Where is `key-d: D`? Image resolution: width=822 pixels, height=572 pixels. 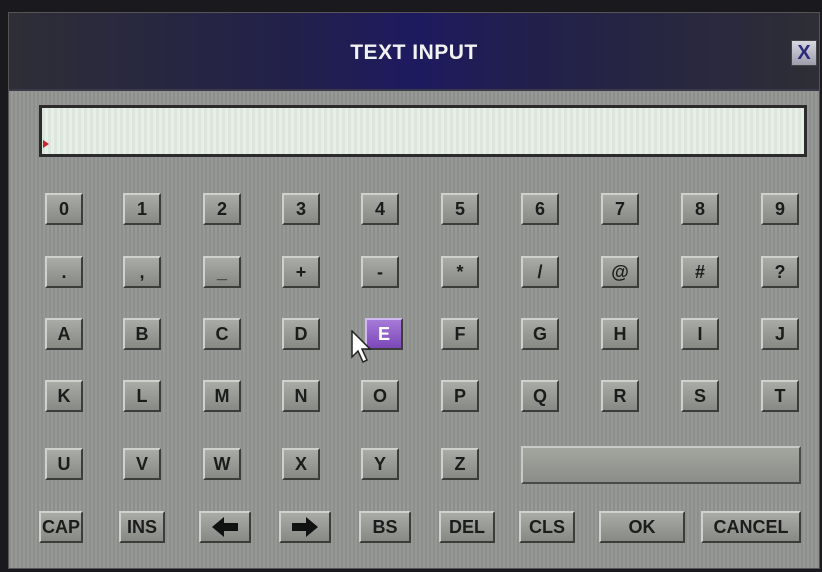
key-d: D is located at coordinates (301, 334).